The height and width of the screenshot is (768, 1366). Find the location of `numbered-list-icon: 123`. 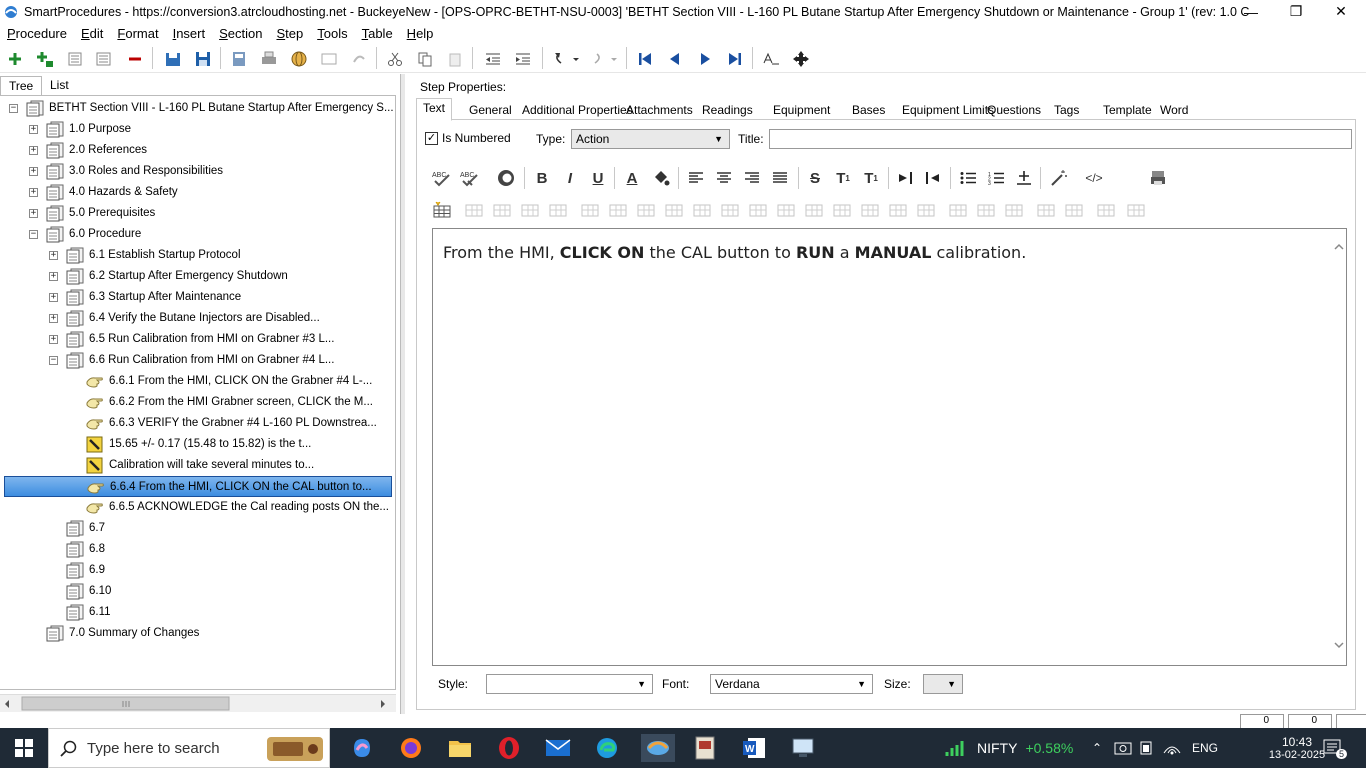

numbered-list-icon: 123 is located at coordinates (996, 178).